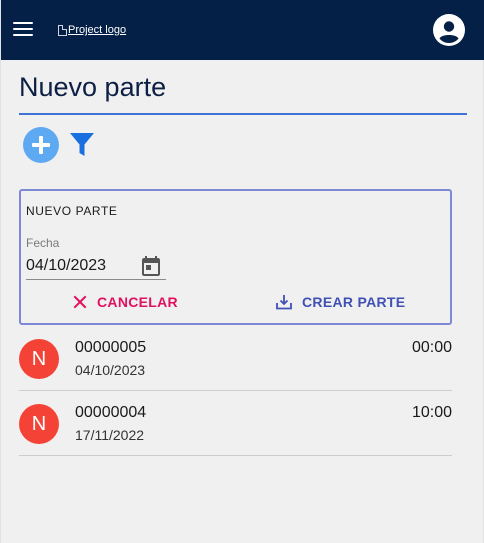  I want to click on cancel-button-label: CANCELAR, so click(137, 302).